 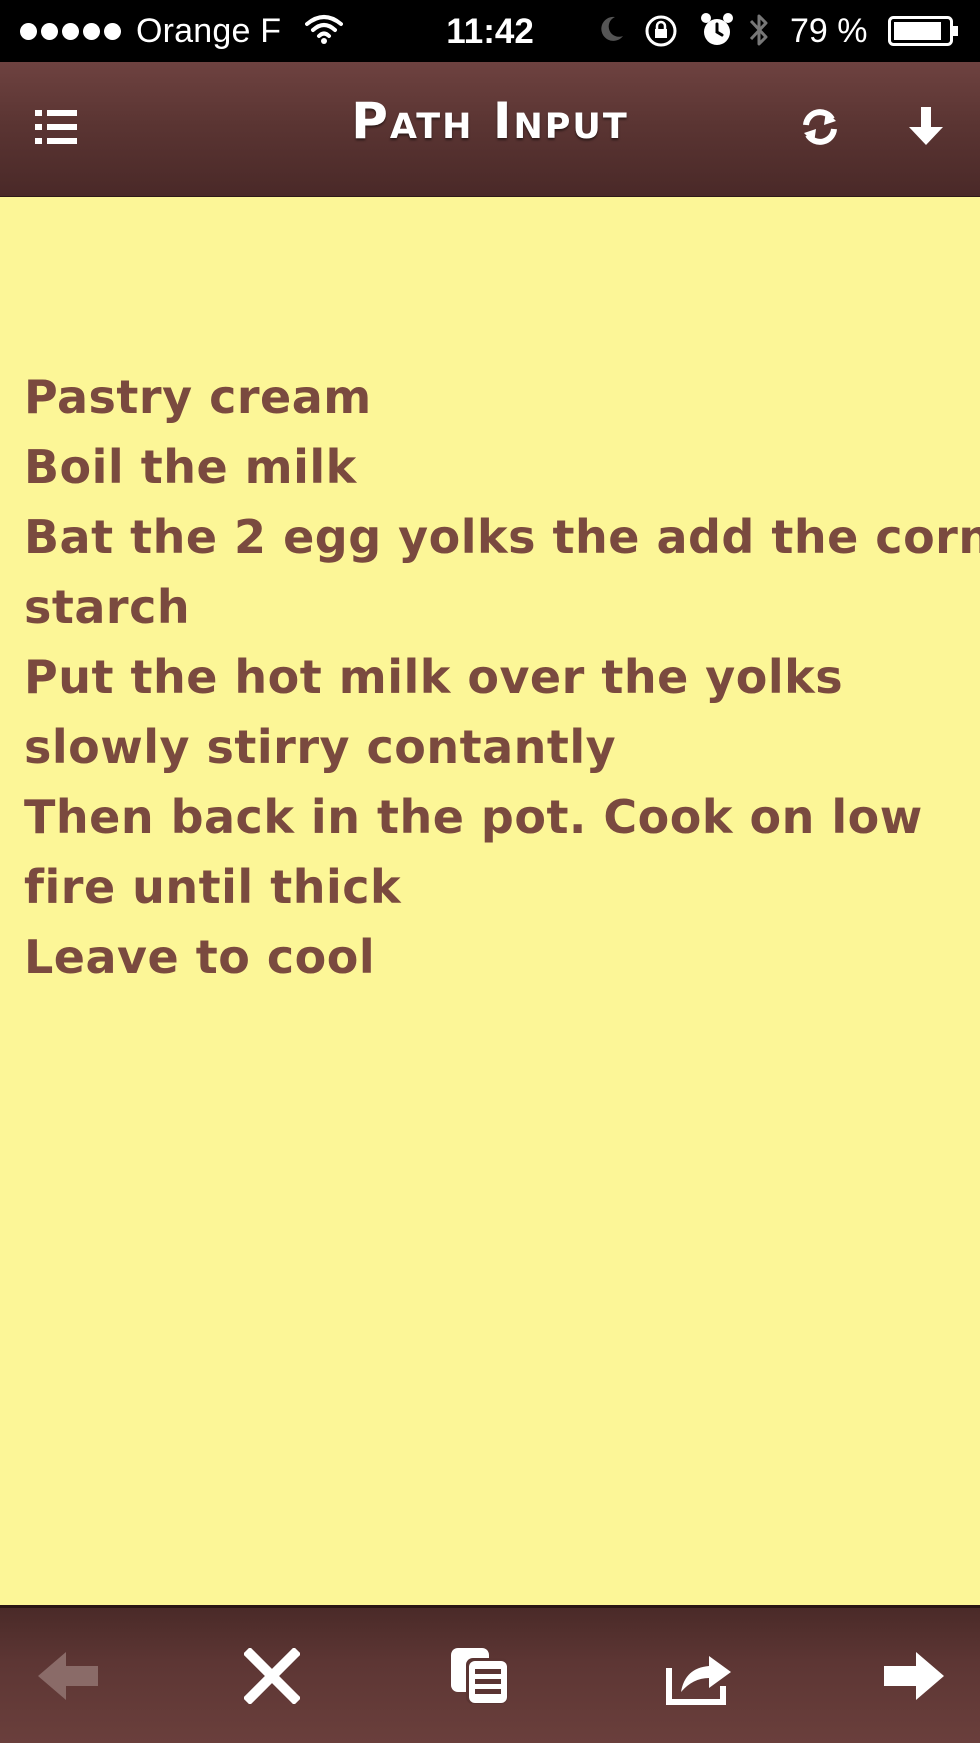 I want to click on back-arrow-icon, so click(x=68, y=1676).